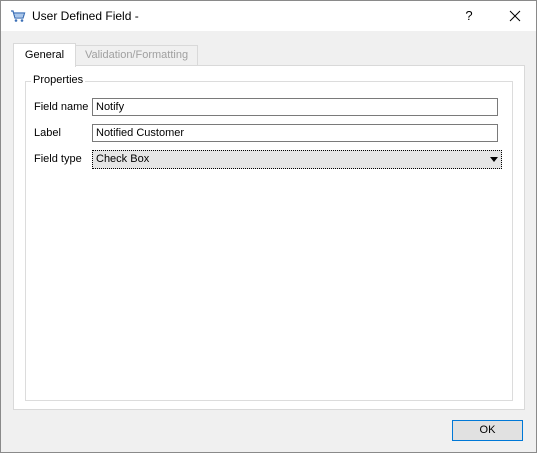 The width and height of the screenshot is (537, 453). I want to click on label-input: Notified Customer, so click(295, 133).